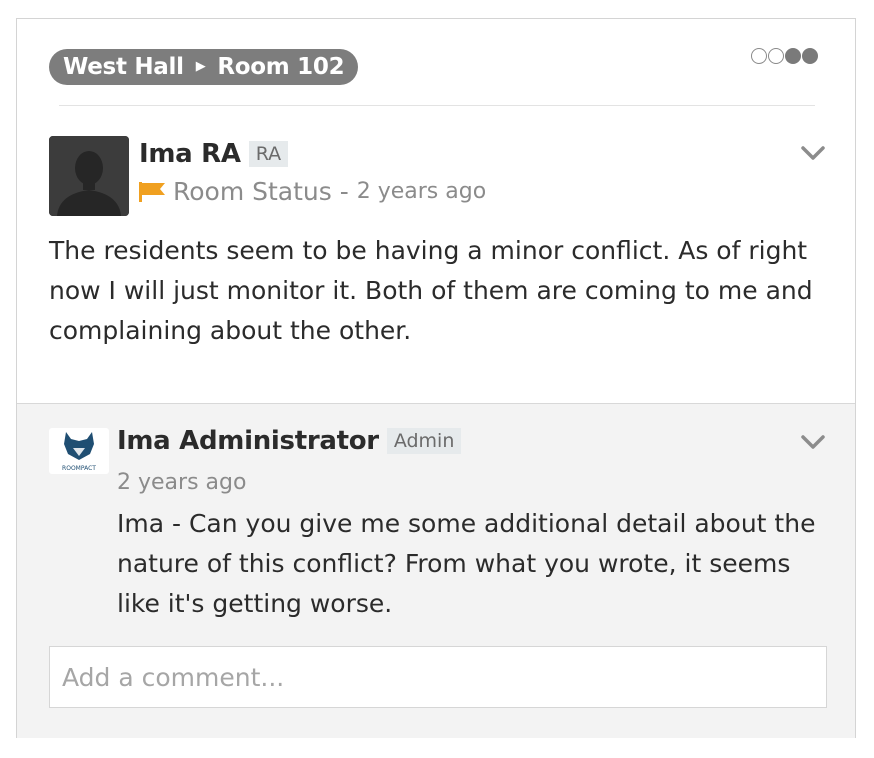 This screenshot has width=874, height=758. Describe the element at coordinates (268, 154) in the screenshot. I see `role-badge: RA` at that location.